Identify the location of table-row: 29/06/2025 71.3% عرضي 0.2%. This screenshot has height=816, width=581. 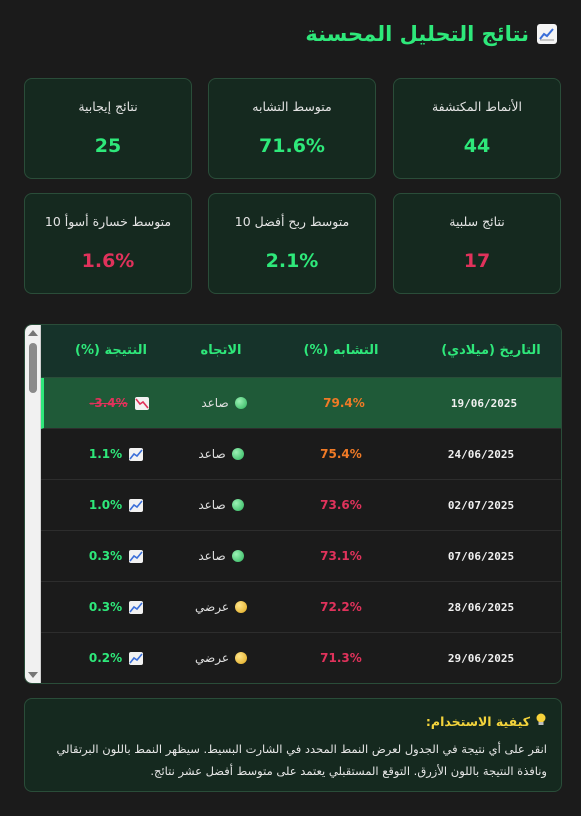
(301, 658).